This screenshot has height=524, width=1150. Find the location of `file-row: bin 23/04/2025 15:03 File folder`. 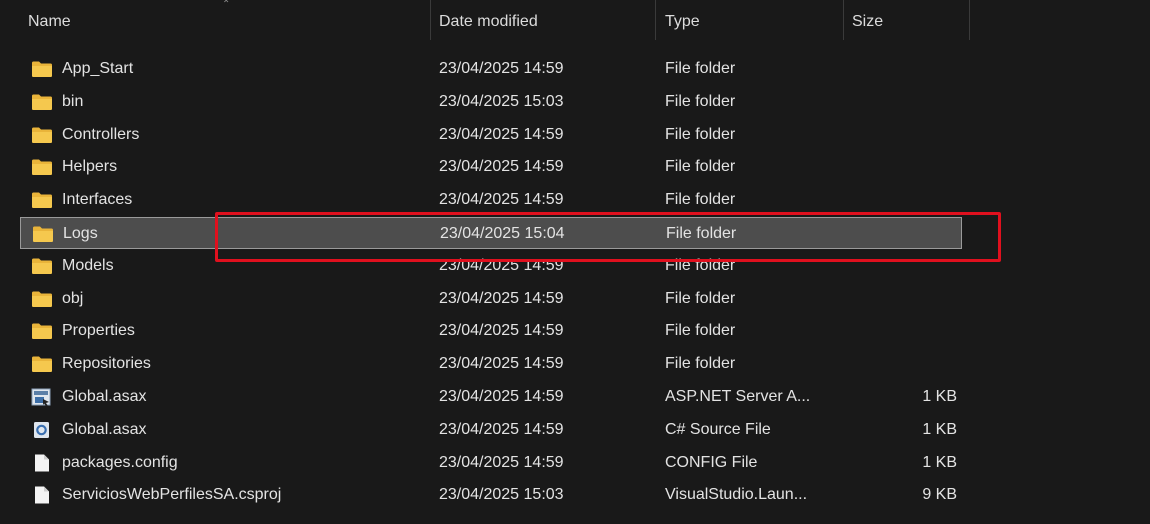

file-row: bin 23/04/2025 15:03 File folder is located at coordinates (491, 102).